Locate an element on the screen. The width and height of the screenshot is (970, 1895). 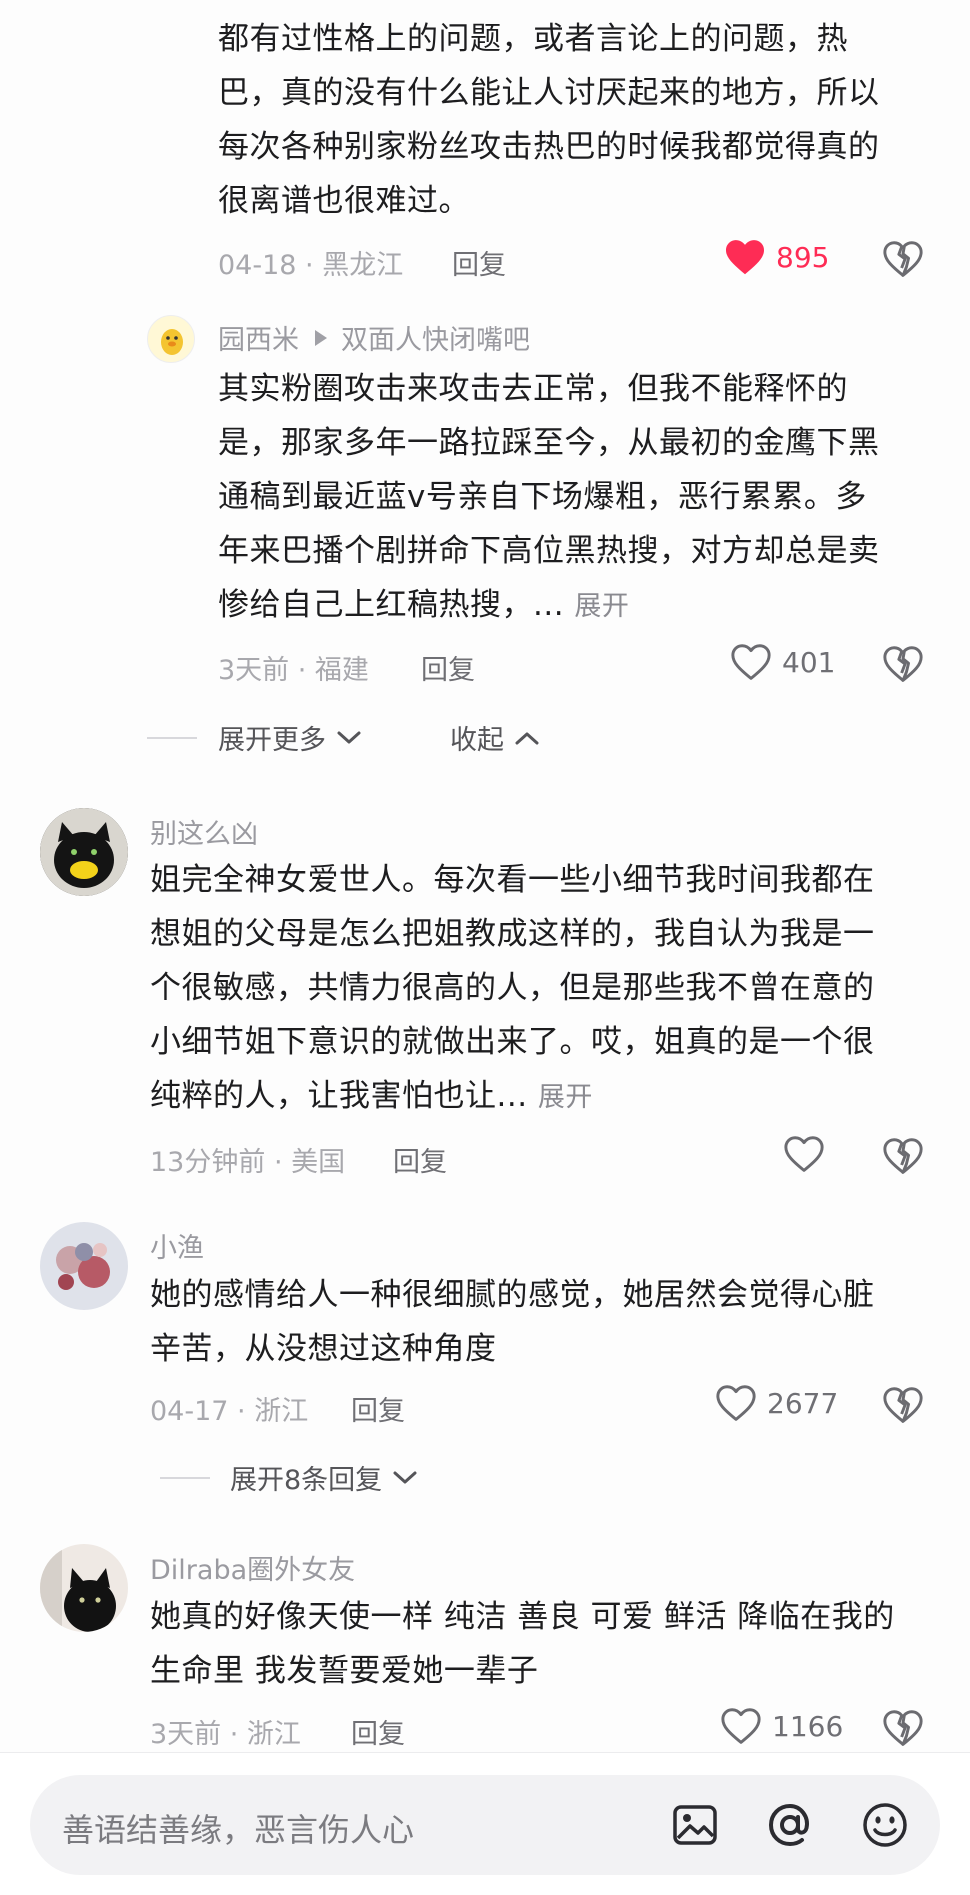
like-count: 401 is located at coordinates (809, 662).